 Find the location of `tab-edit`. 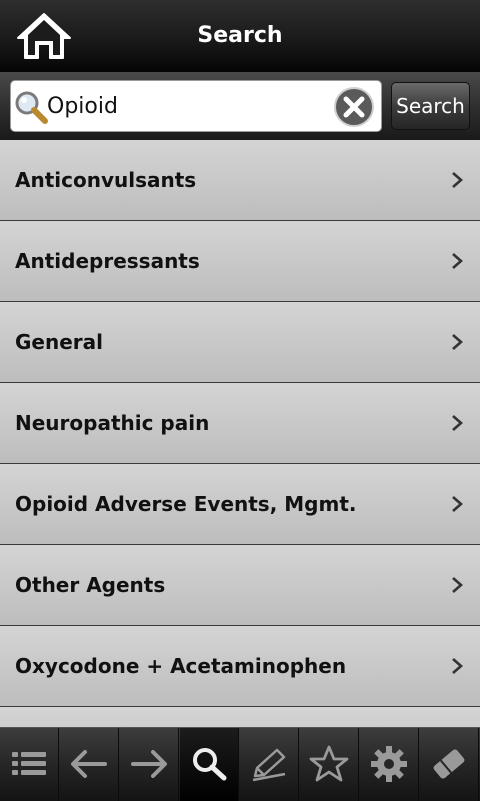

tab-edit is located at coordinates (269, 764).